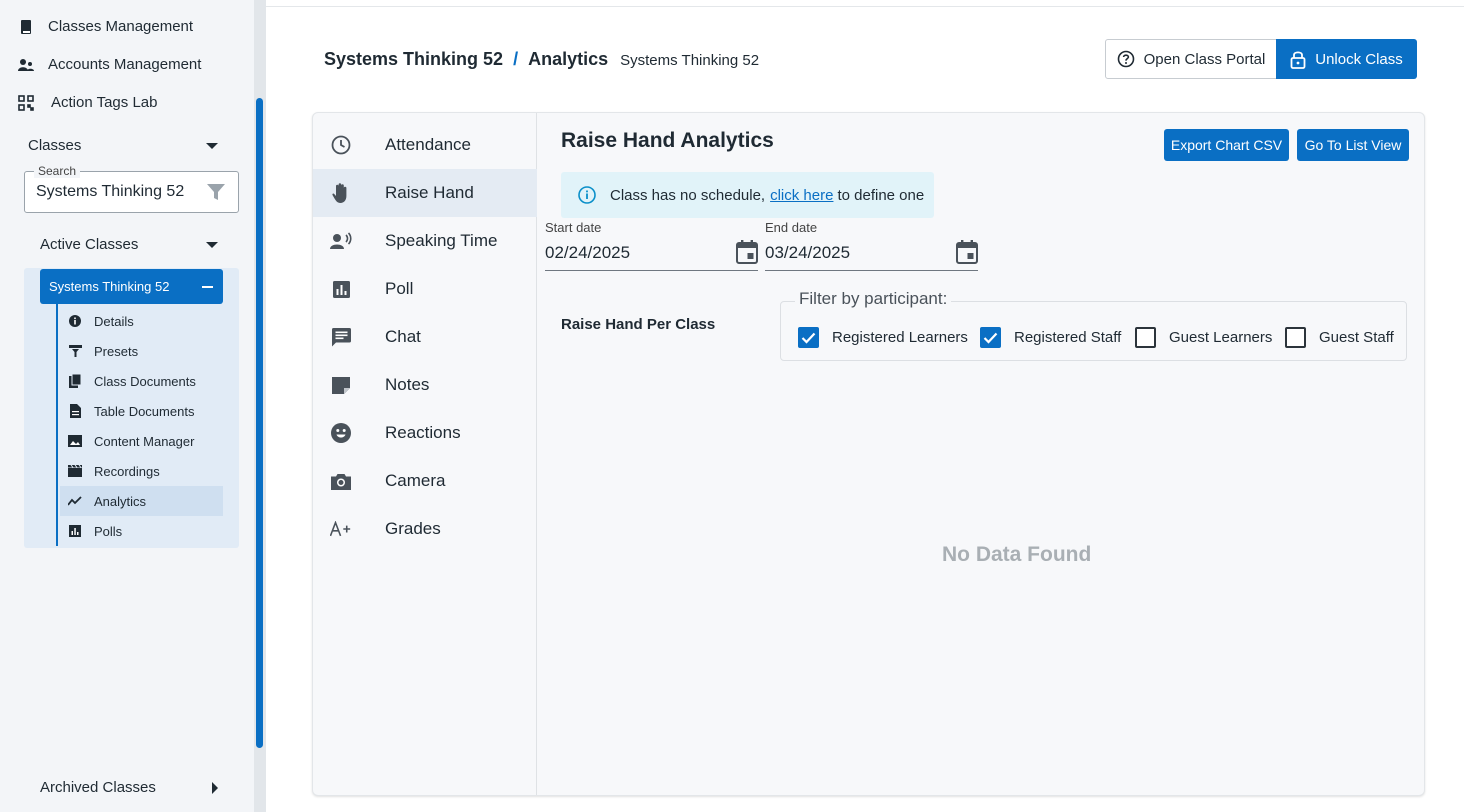 The width and height of the screenshot is (1464, 812). What do you see at coordinates (141, 501) in the screenshot?
I see `submenu-item-analytics: Analytics` at bounding box center [141, 501].